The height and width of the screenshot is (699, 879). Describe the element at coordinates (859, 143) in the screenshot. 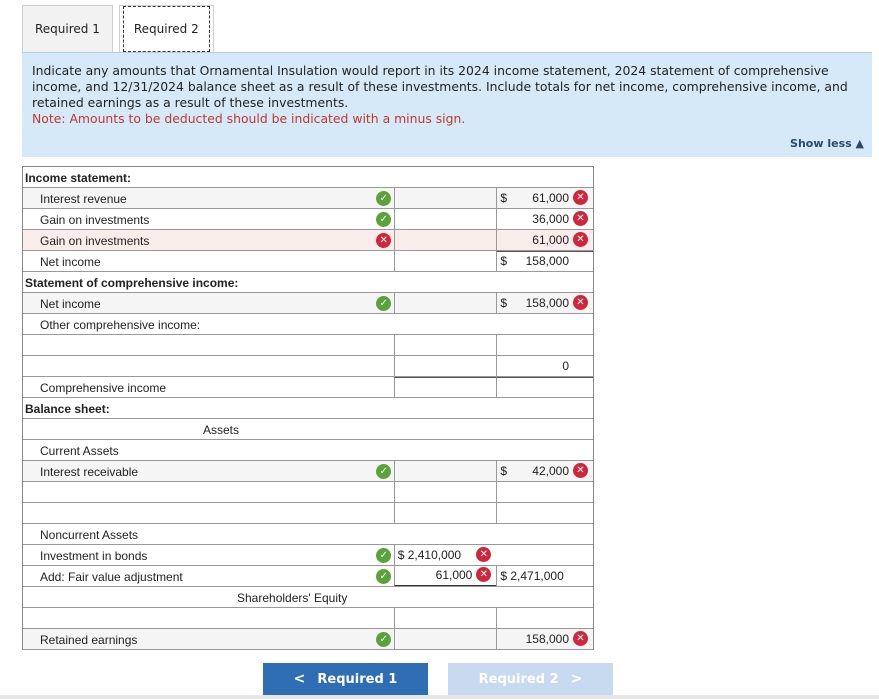

I see `triangle-up-icon: ▲` at that location.